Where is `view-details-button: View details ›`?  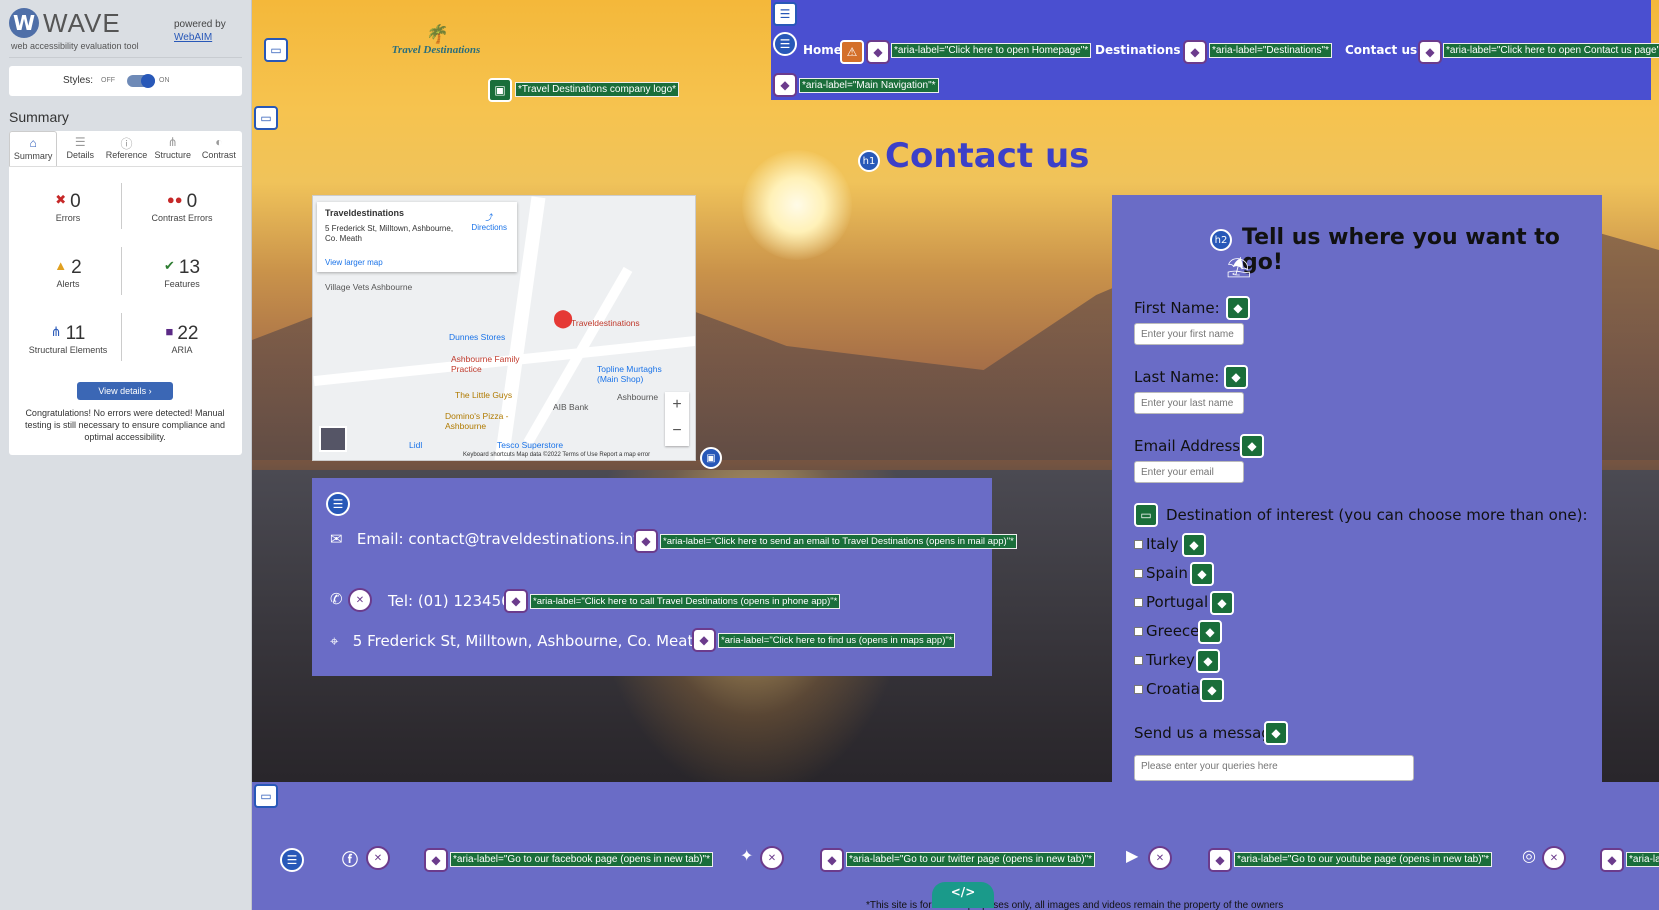
view-details-button: View details › is located at coordinates (125, 391).